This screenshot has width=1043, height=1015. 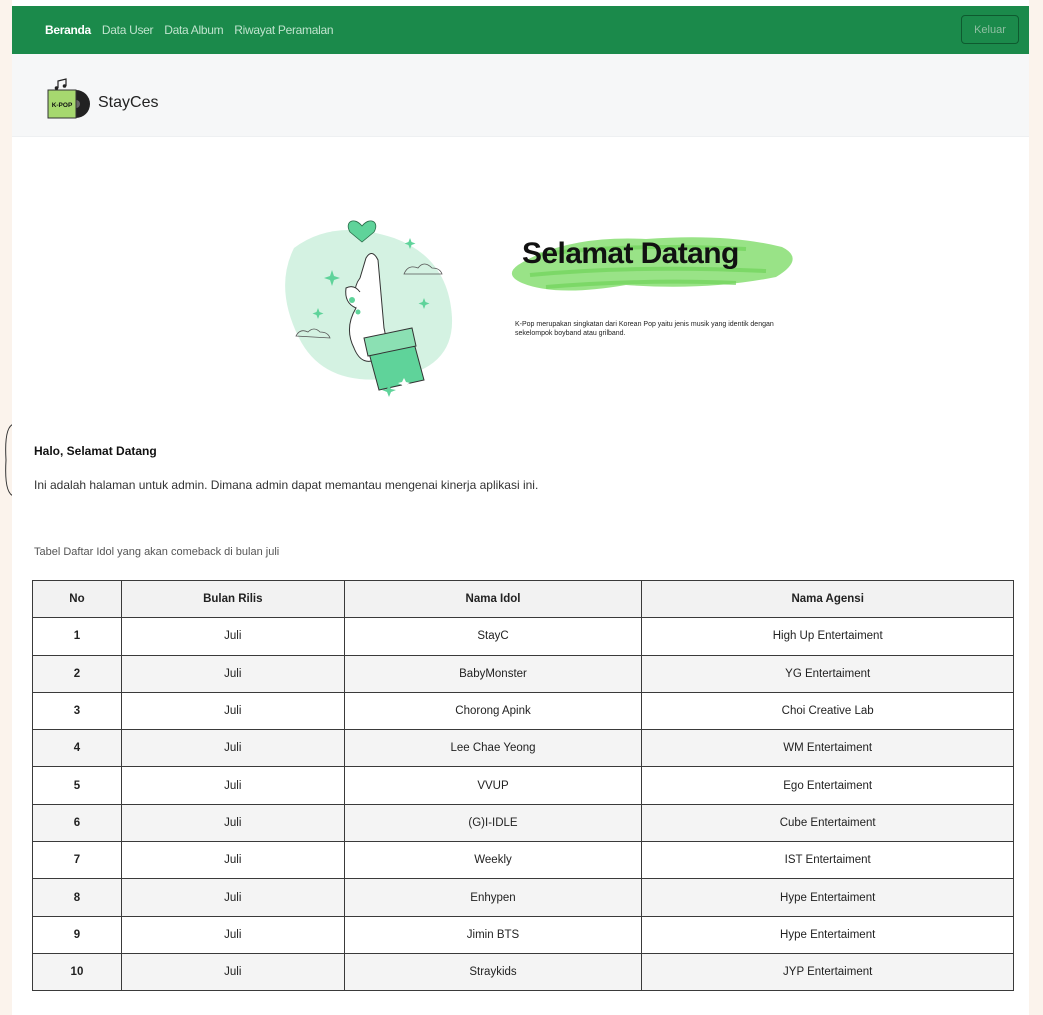 I want to click on cell-nama-idol: (G)I-IDLE, so click(x=493, y=823).